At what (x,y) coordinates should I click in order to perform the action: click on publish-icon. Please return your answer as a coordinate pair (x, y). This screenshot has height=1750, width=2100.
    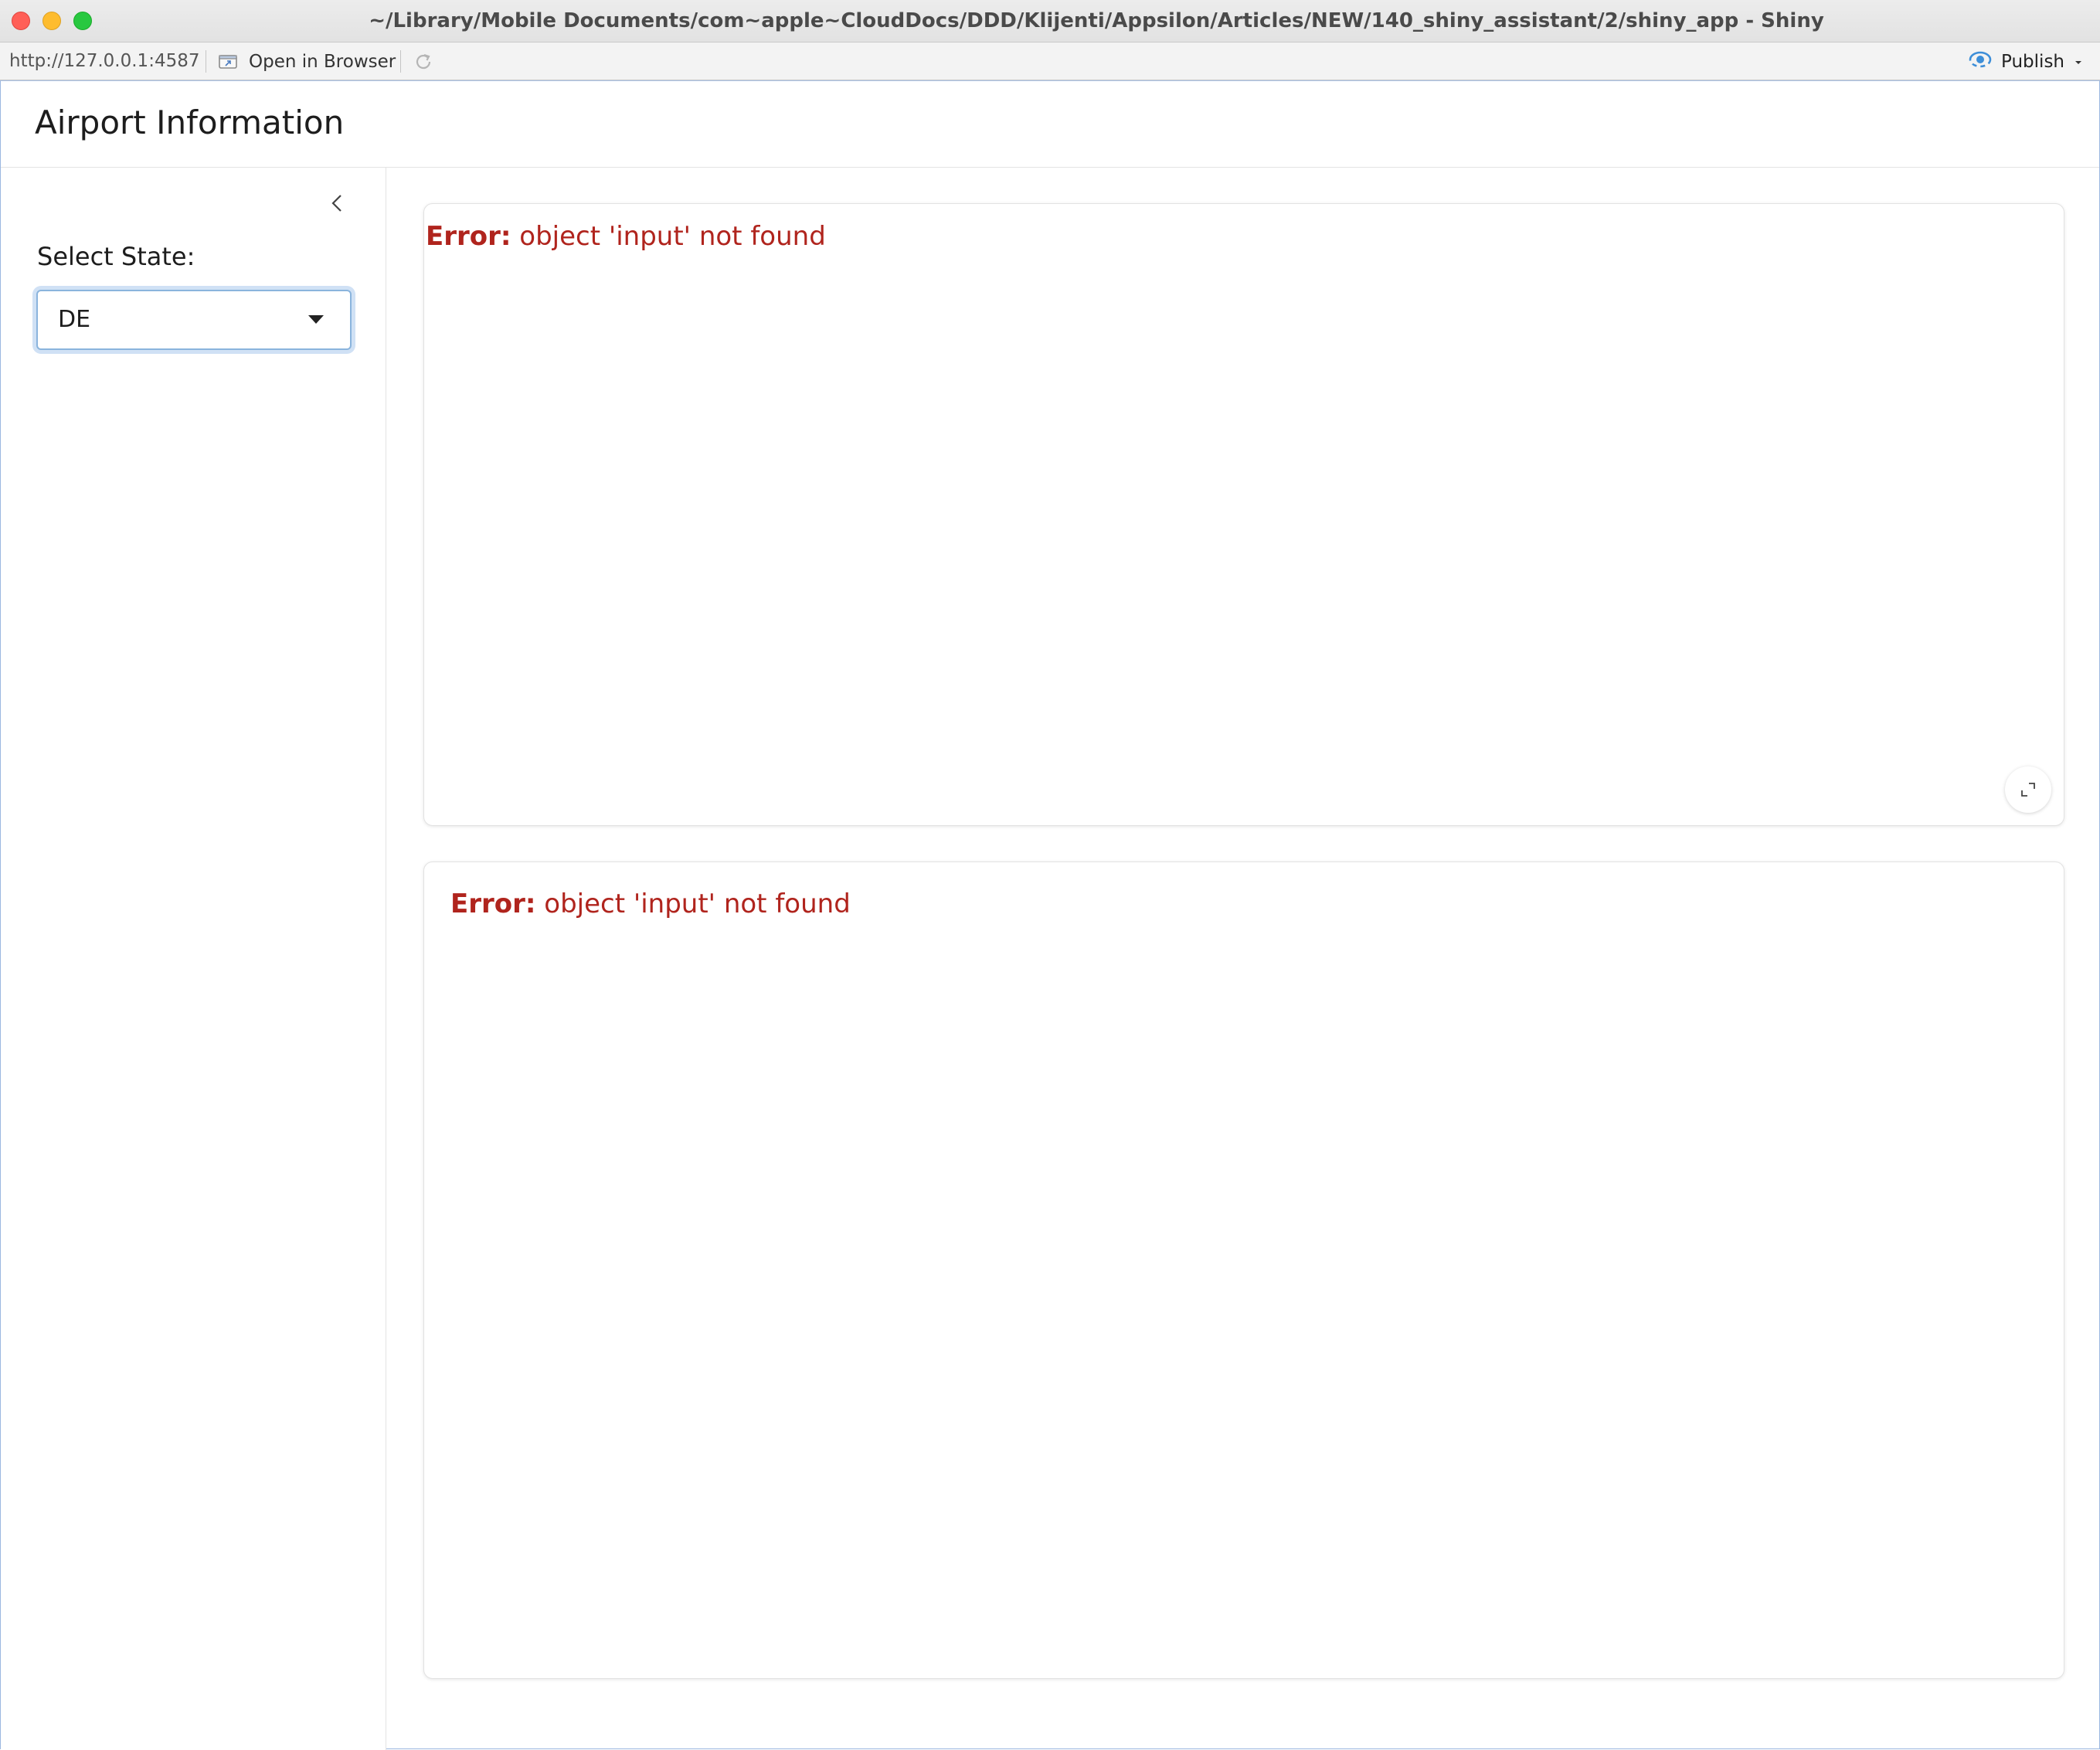
    Looking at the image, I should click on (1980, 61).